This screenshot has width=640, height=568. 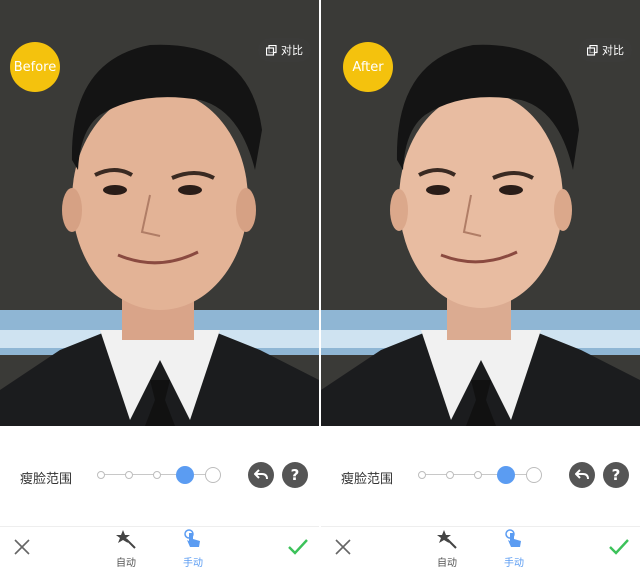 What do you see at coordinates (368, 67) in the screenshot?
I see `after-badge: After` at bounding box center [368, 67].